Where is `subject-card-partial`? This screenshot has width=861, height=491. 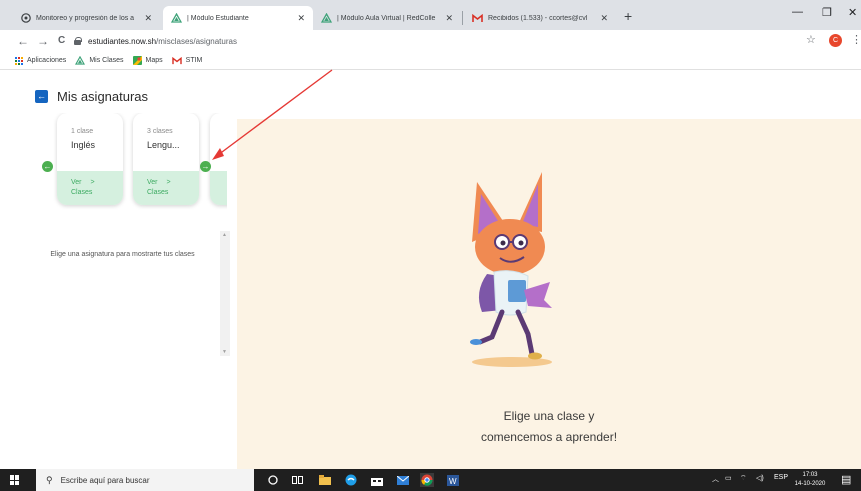 subject-card-partial is located at coordinates (218, 159).